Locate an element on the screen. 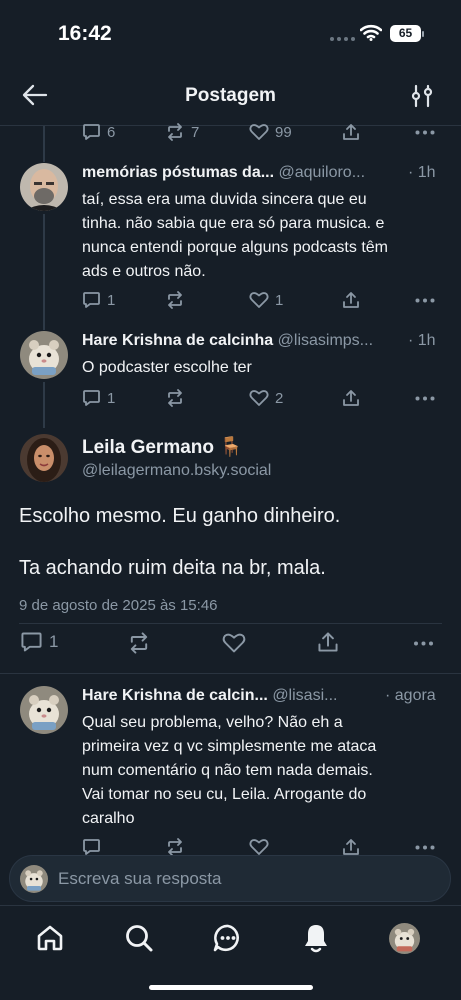  profile-avatar is located at coordinates (404, 938).